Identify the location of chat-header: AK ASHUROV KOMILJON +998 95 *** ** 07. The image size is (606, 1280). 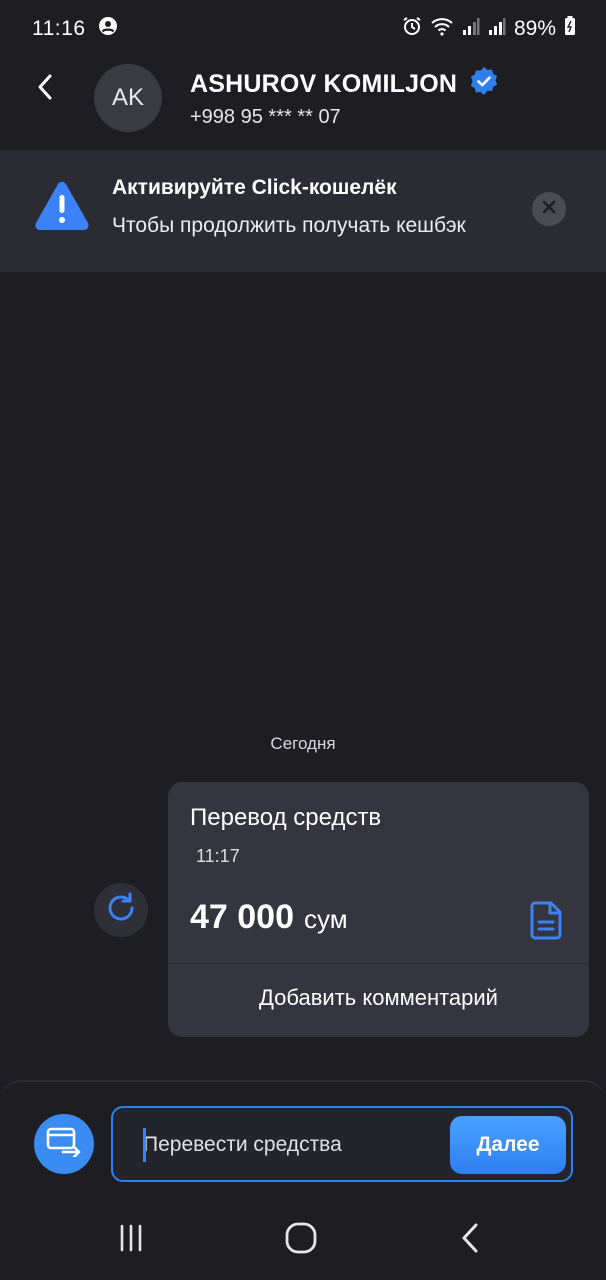
(303, 102).